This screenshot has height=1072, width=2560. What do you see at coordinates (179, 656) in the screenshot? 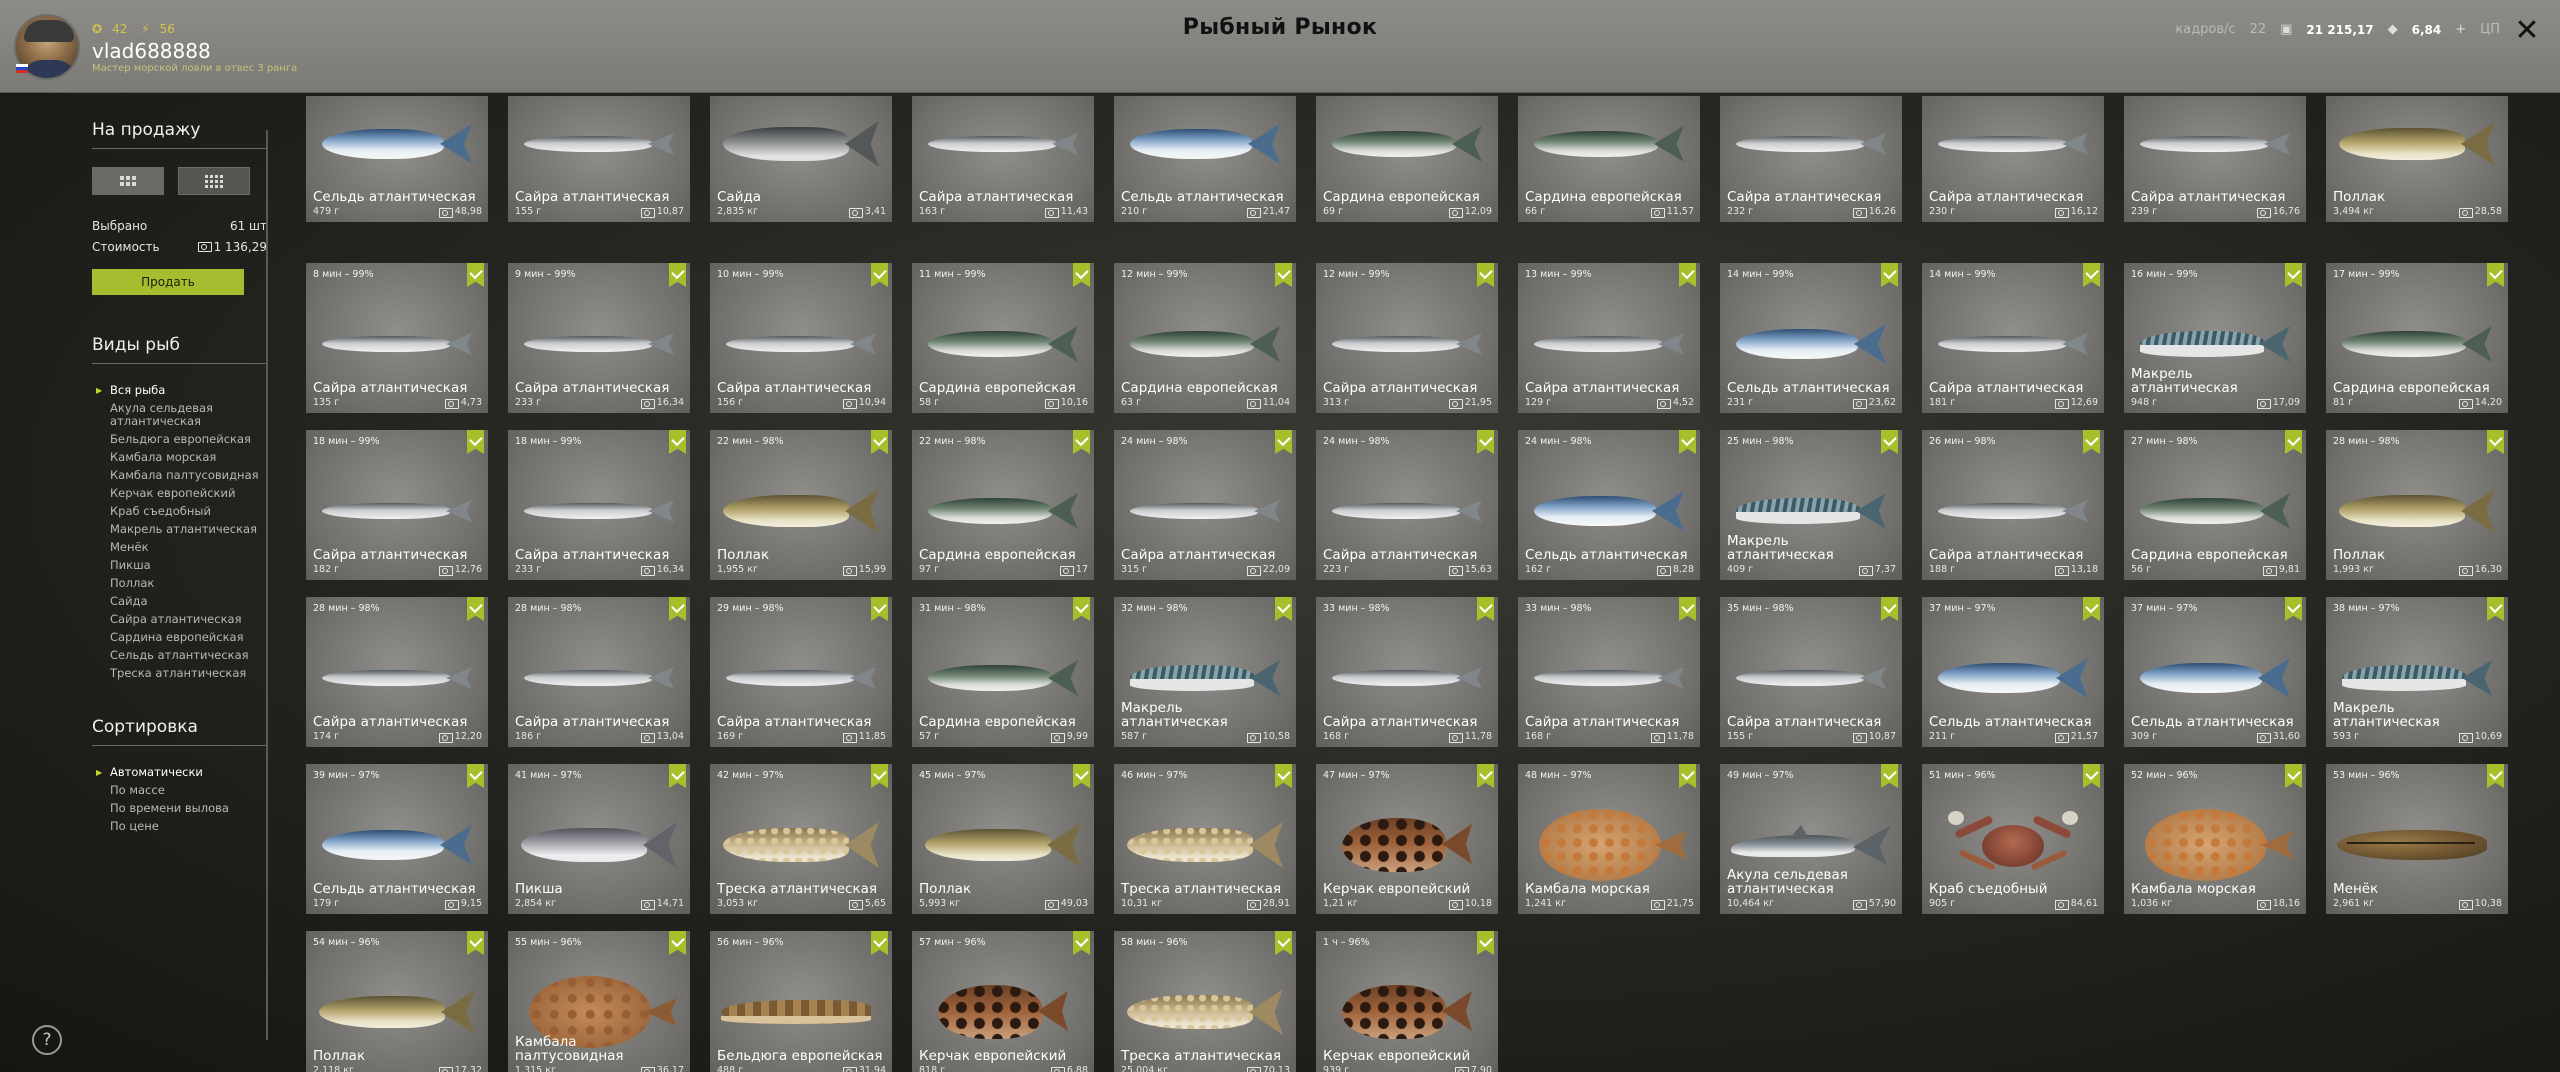
I see `species-filter-item: Сельдь атлантическая` at bounding box center [179, 656].